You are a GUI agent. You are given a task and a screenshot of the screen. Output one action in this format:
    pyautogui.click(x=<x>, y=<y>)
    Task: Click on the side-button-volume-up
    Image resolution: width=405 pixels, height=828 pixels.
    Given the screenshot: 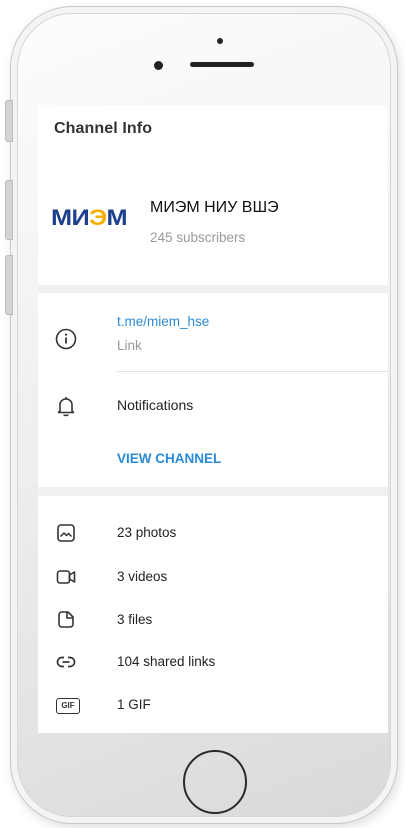 What is the action you would take?
    pyautogui.click(x=9, y=210)
    